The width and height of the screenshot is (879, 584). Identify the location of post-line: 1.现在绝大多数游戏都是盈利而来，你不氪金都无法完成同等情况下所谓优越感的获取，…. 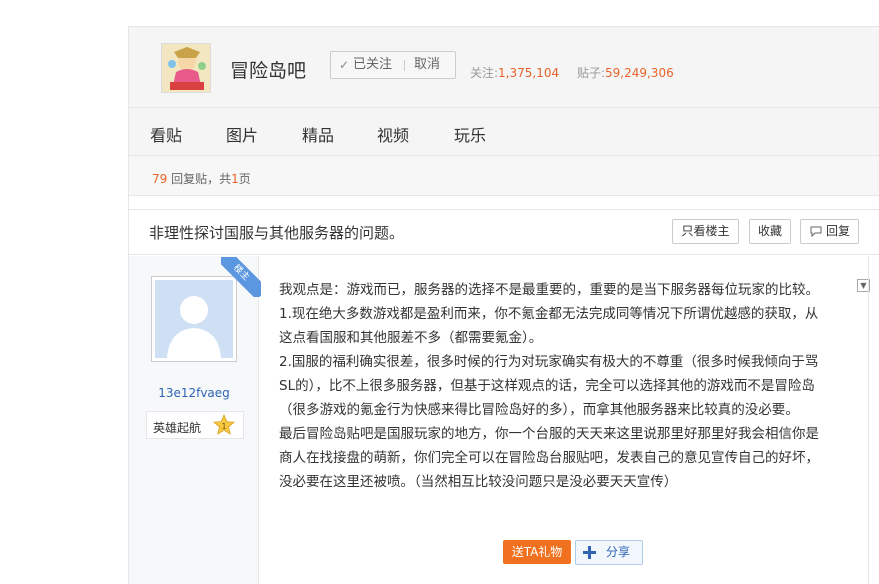
(549, 314).